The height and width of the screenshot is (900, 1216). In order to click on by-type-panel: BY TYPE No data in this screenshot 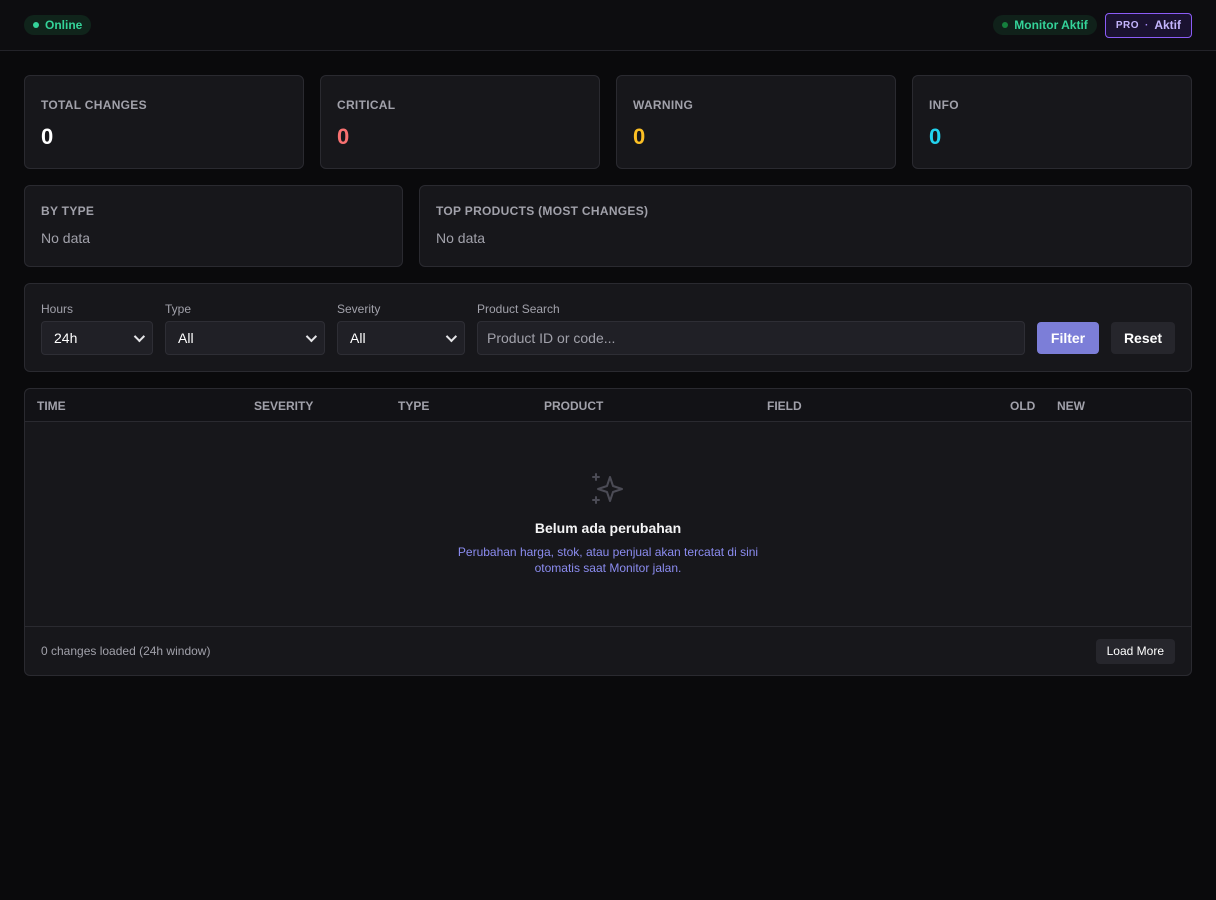, I will do `click(213, 226)`.